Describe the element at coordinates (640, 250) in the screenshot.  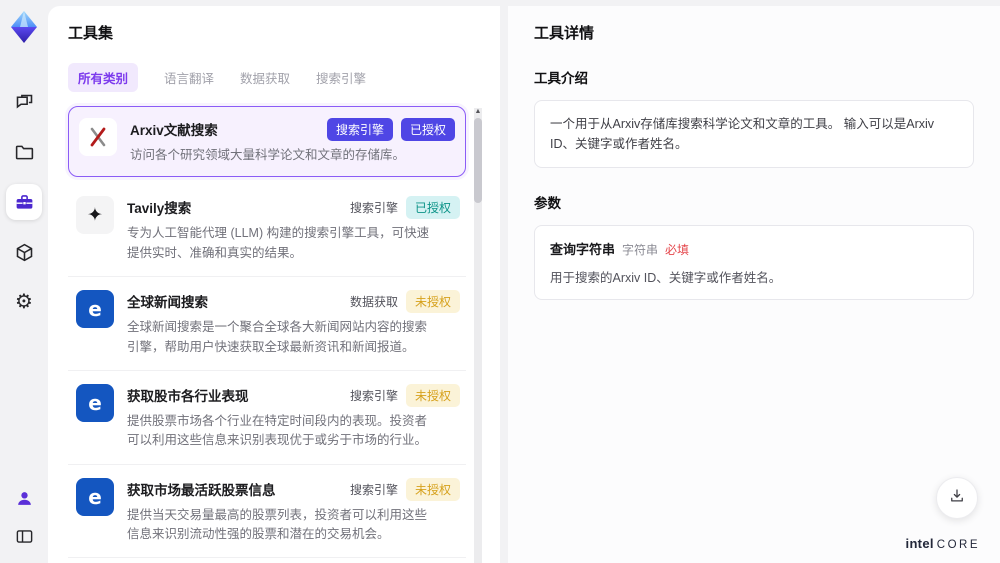
I see `param-type: 字符串` at that location.